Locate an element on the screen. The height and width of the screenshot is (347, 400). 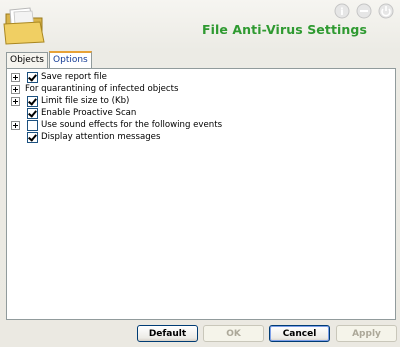
tab-bar: Objects Options is located at coordinates (49, 60).